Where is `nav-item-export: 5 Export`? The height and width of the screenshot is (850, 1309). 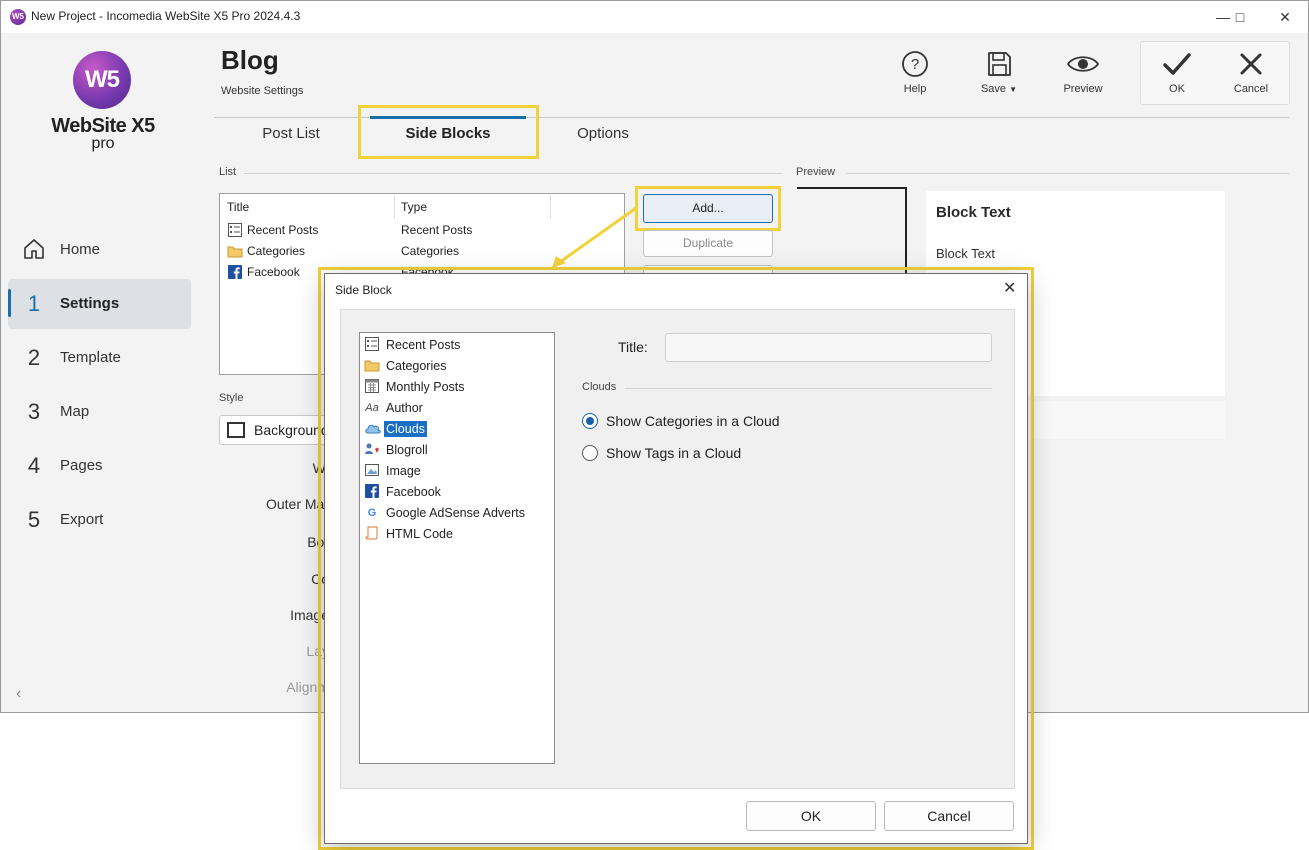 nav-item-export: 5 Export is located at coordinates (99, 520).